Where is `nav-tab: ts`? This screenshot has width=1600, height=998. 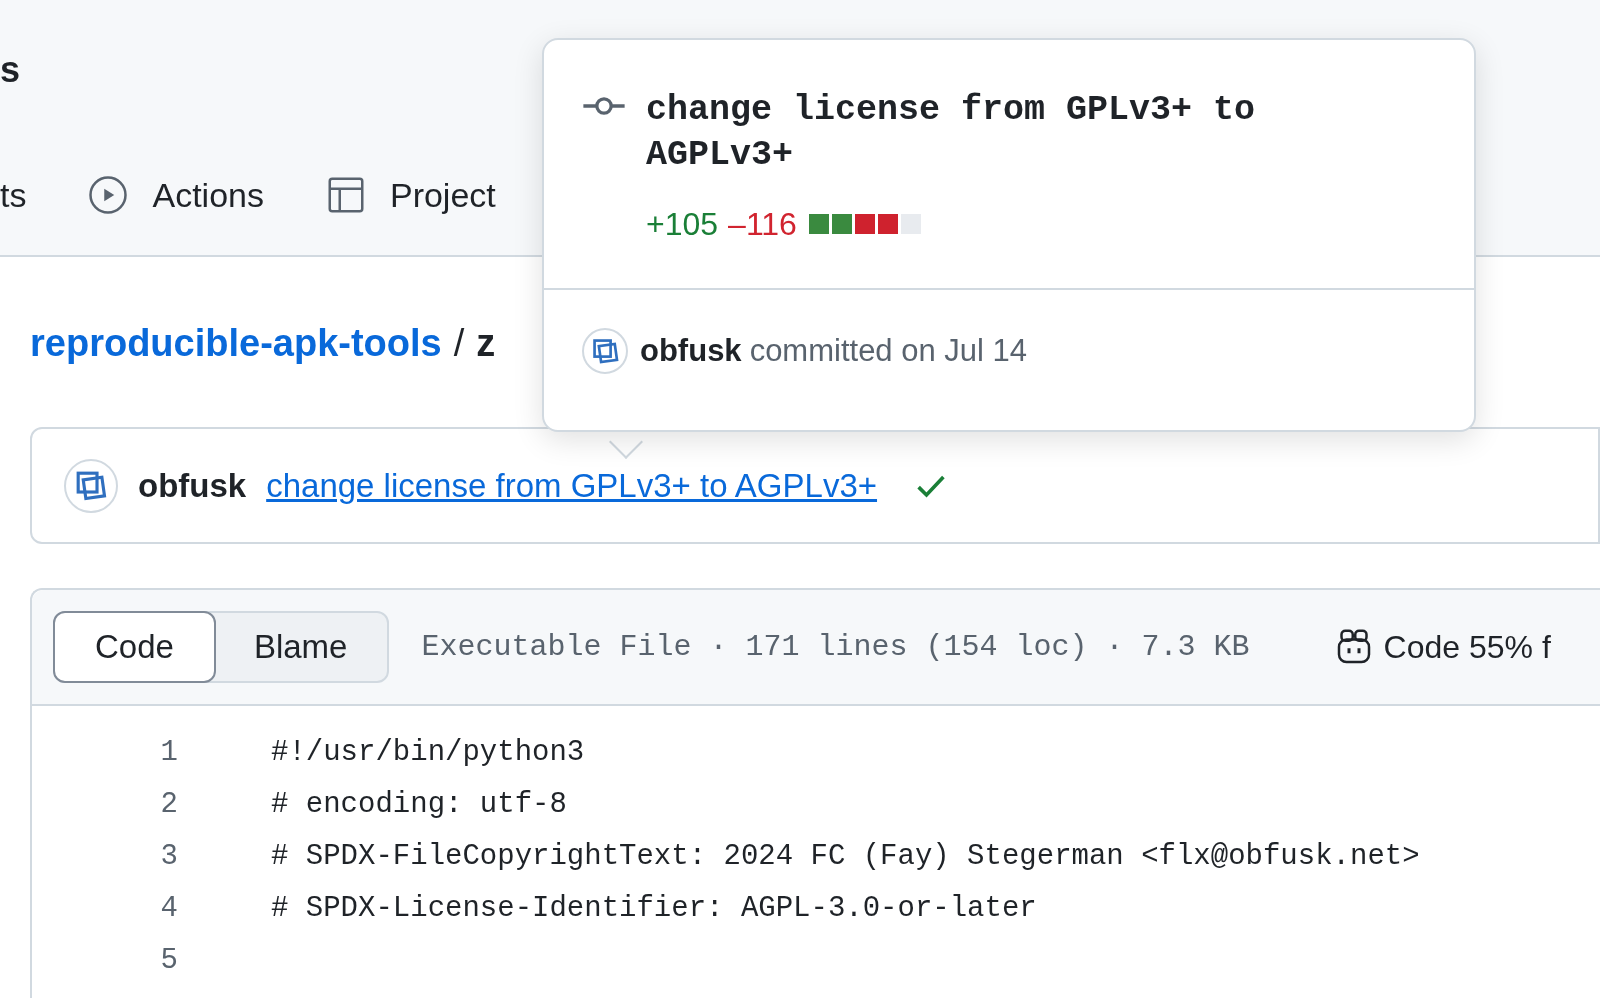 nav-tab: ts is located at coordinates (13, 195).